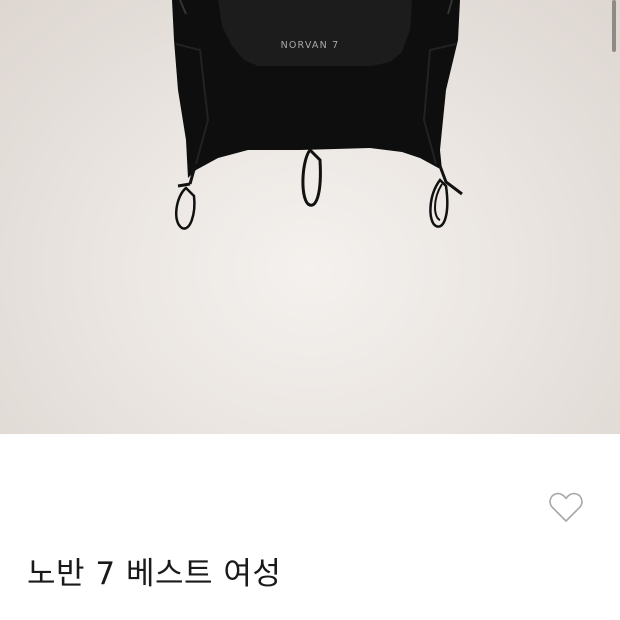 This screenshot has width=620, height=620. I want to click on scrollbar, so click(614, 26).